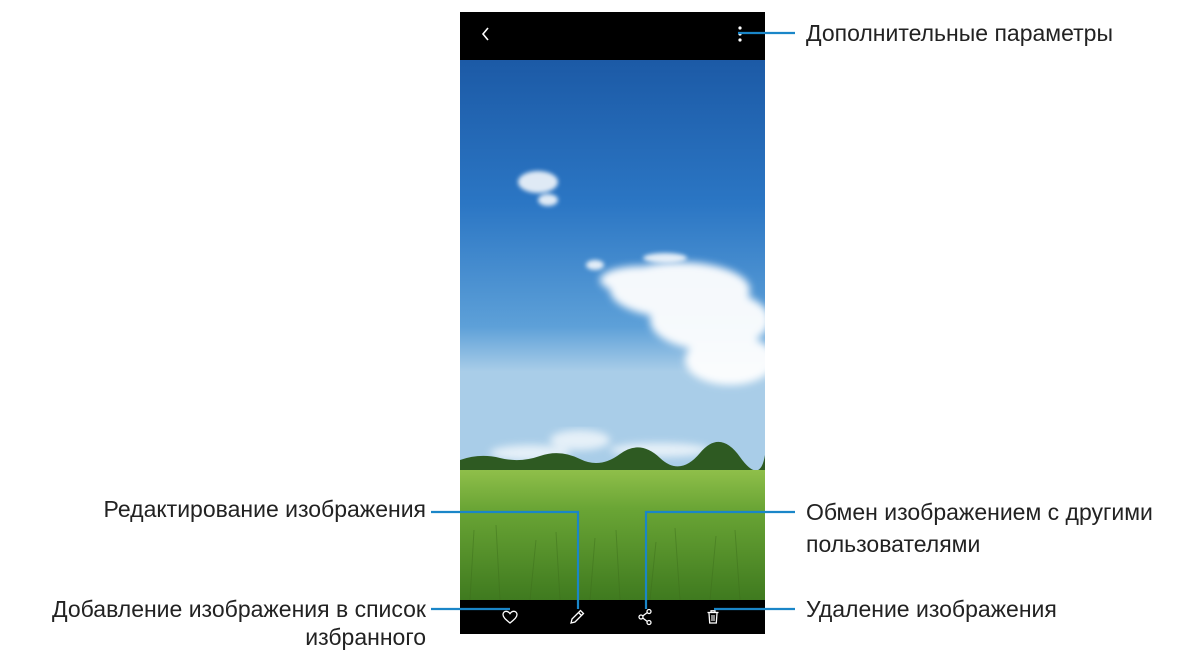 The height and width of the screenshot is (653, 1186). I want to click on label-favorite-line1: Добавление изображения в список, so click(239, 609).